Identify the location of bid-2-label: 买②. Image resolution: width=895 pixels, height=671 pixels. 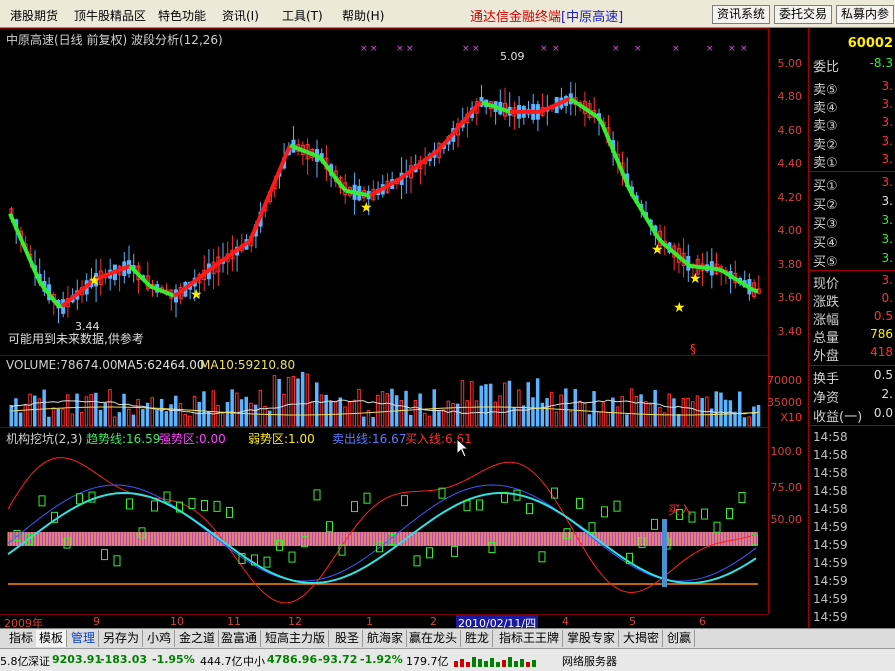
(825, 205).